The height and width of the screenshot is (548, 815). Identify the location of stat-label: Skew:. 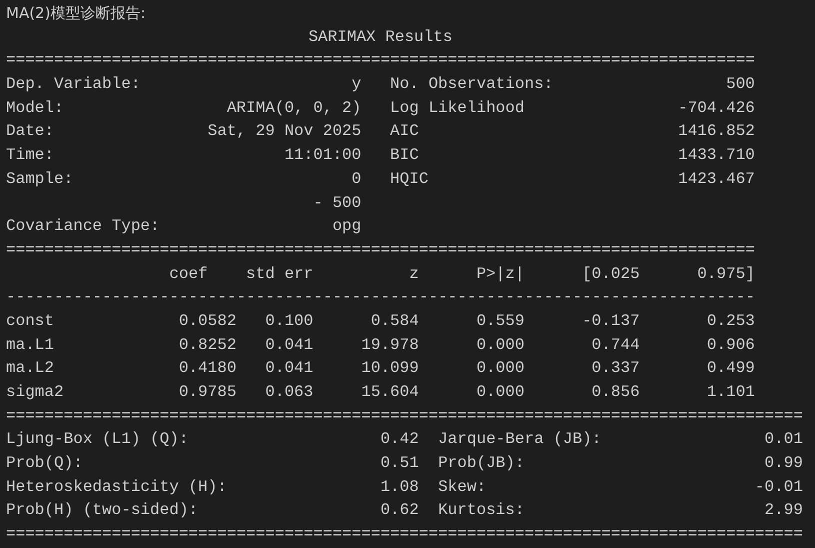
(462, 487).